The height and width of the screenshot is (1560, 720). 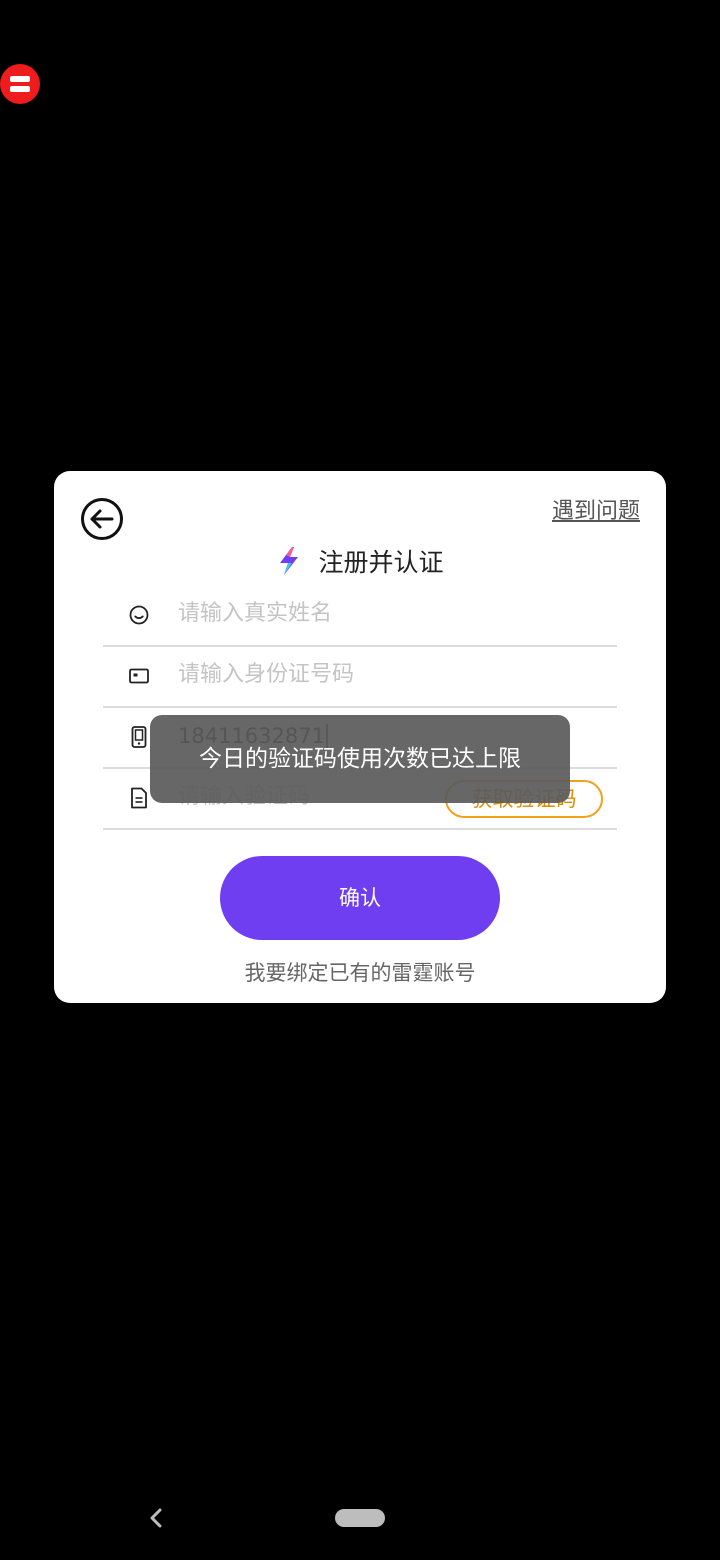 I want to click on dialog-header: 注册并认证, so click(x=360, y=561).